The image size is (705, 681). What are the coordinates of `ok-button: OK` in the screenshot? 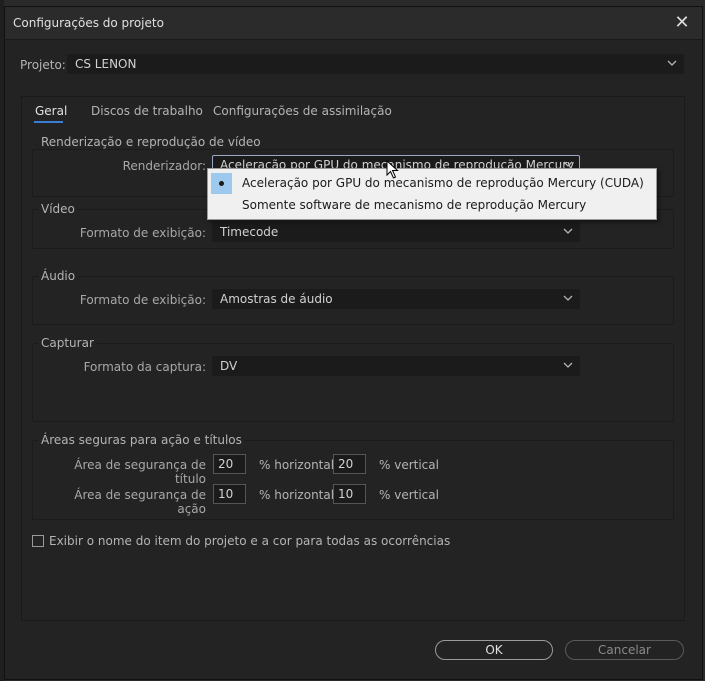 It's located at (494, 650).